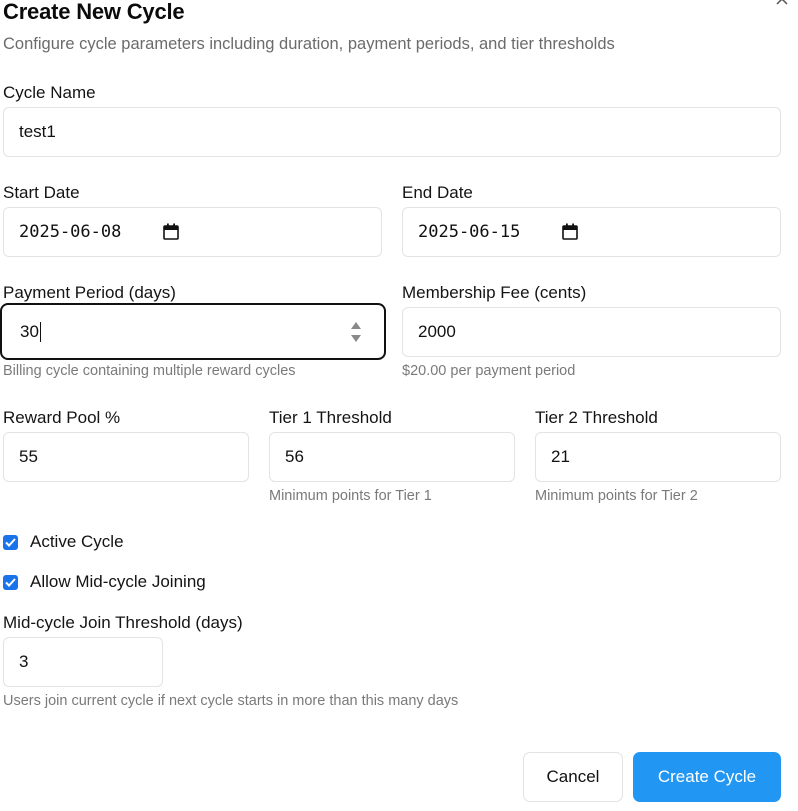 The height and width of the screenshot is (811, 798). Describe the element at coordinates (70, 232) in the screenshot. I see `start-date-value: 2025-06-08` at that location.